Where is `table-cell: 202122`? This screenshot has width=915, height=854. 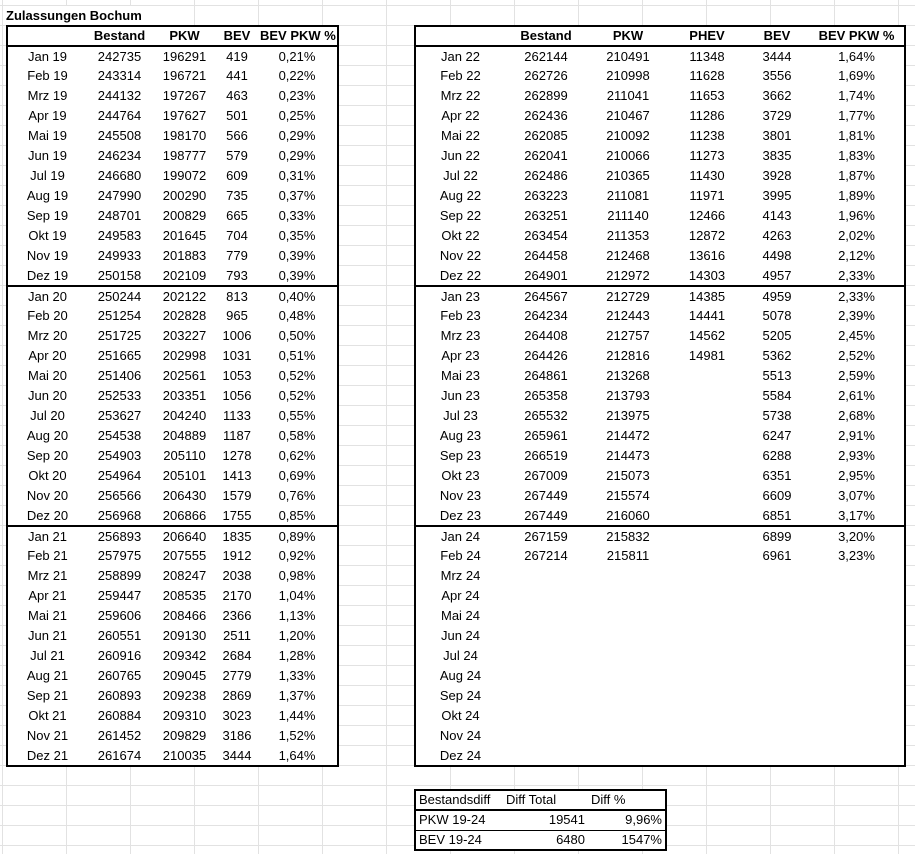
table-cell: 202122 is located at coordinates (184, 295).